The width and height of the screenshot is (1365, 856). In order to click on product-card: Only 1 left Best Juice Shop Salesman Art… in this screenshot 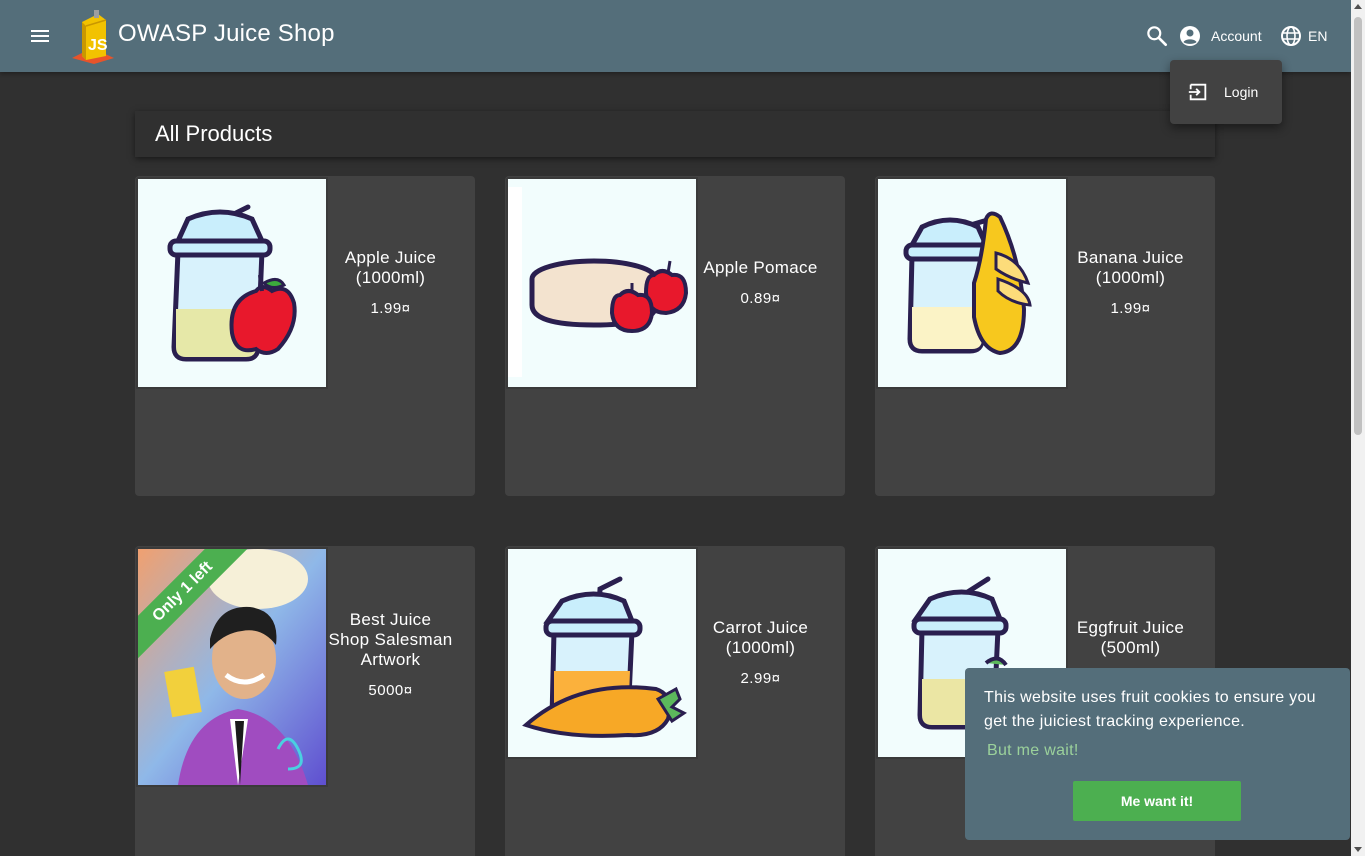, I will do `click(305, 701)`.